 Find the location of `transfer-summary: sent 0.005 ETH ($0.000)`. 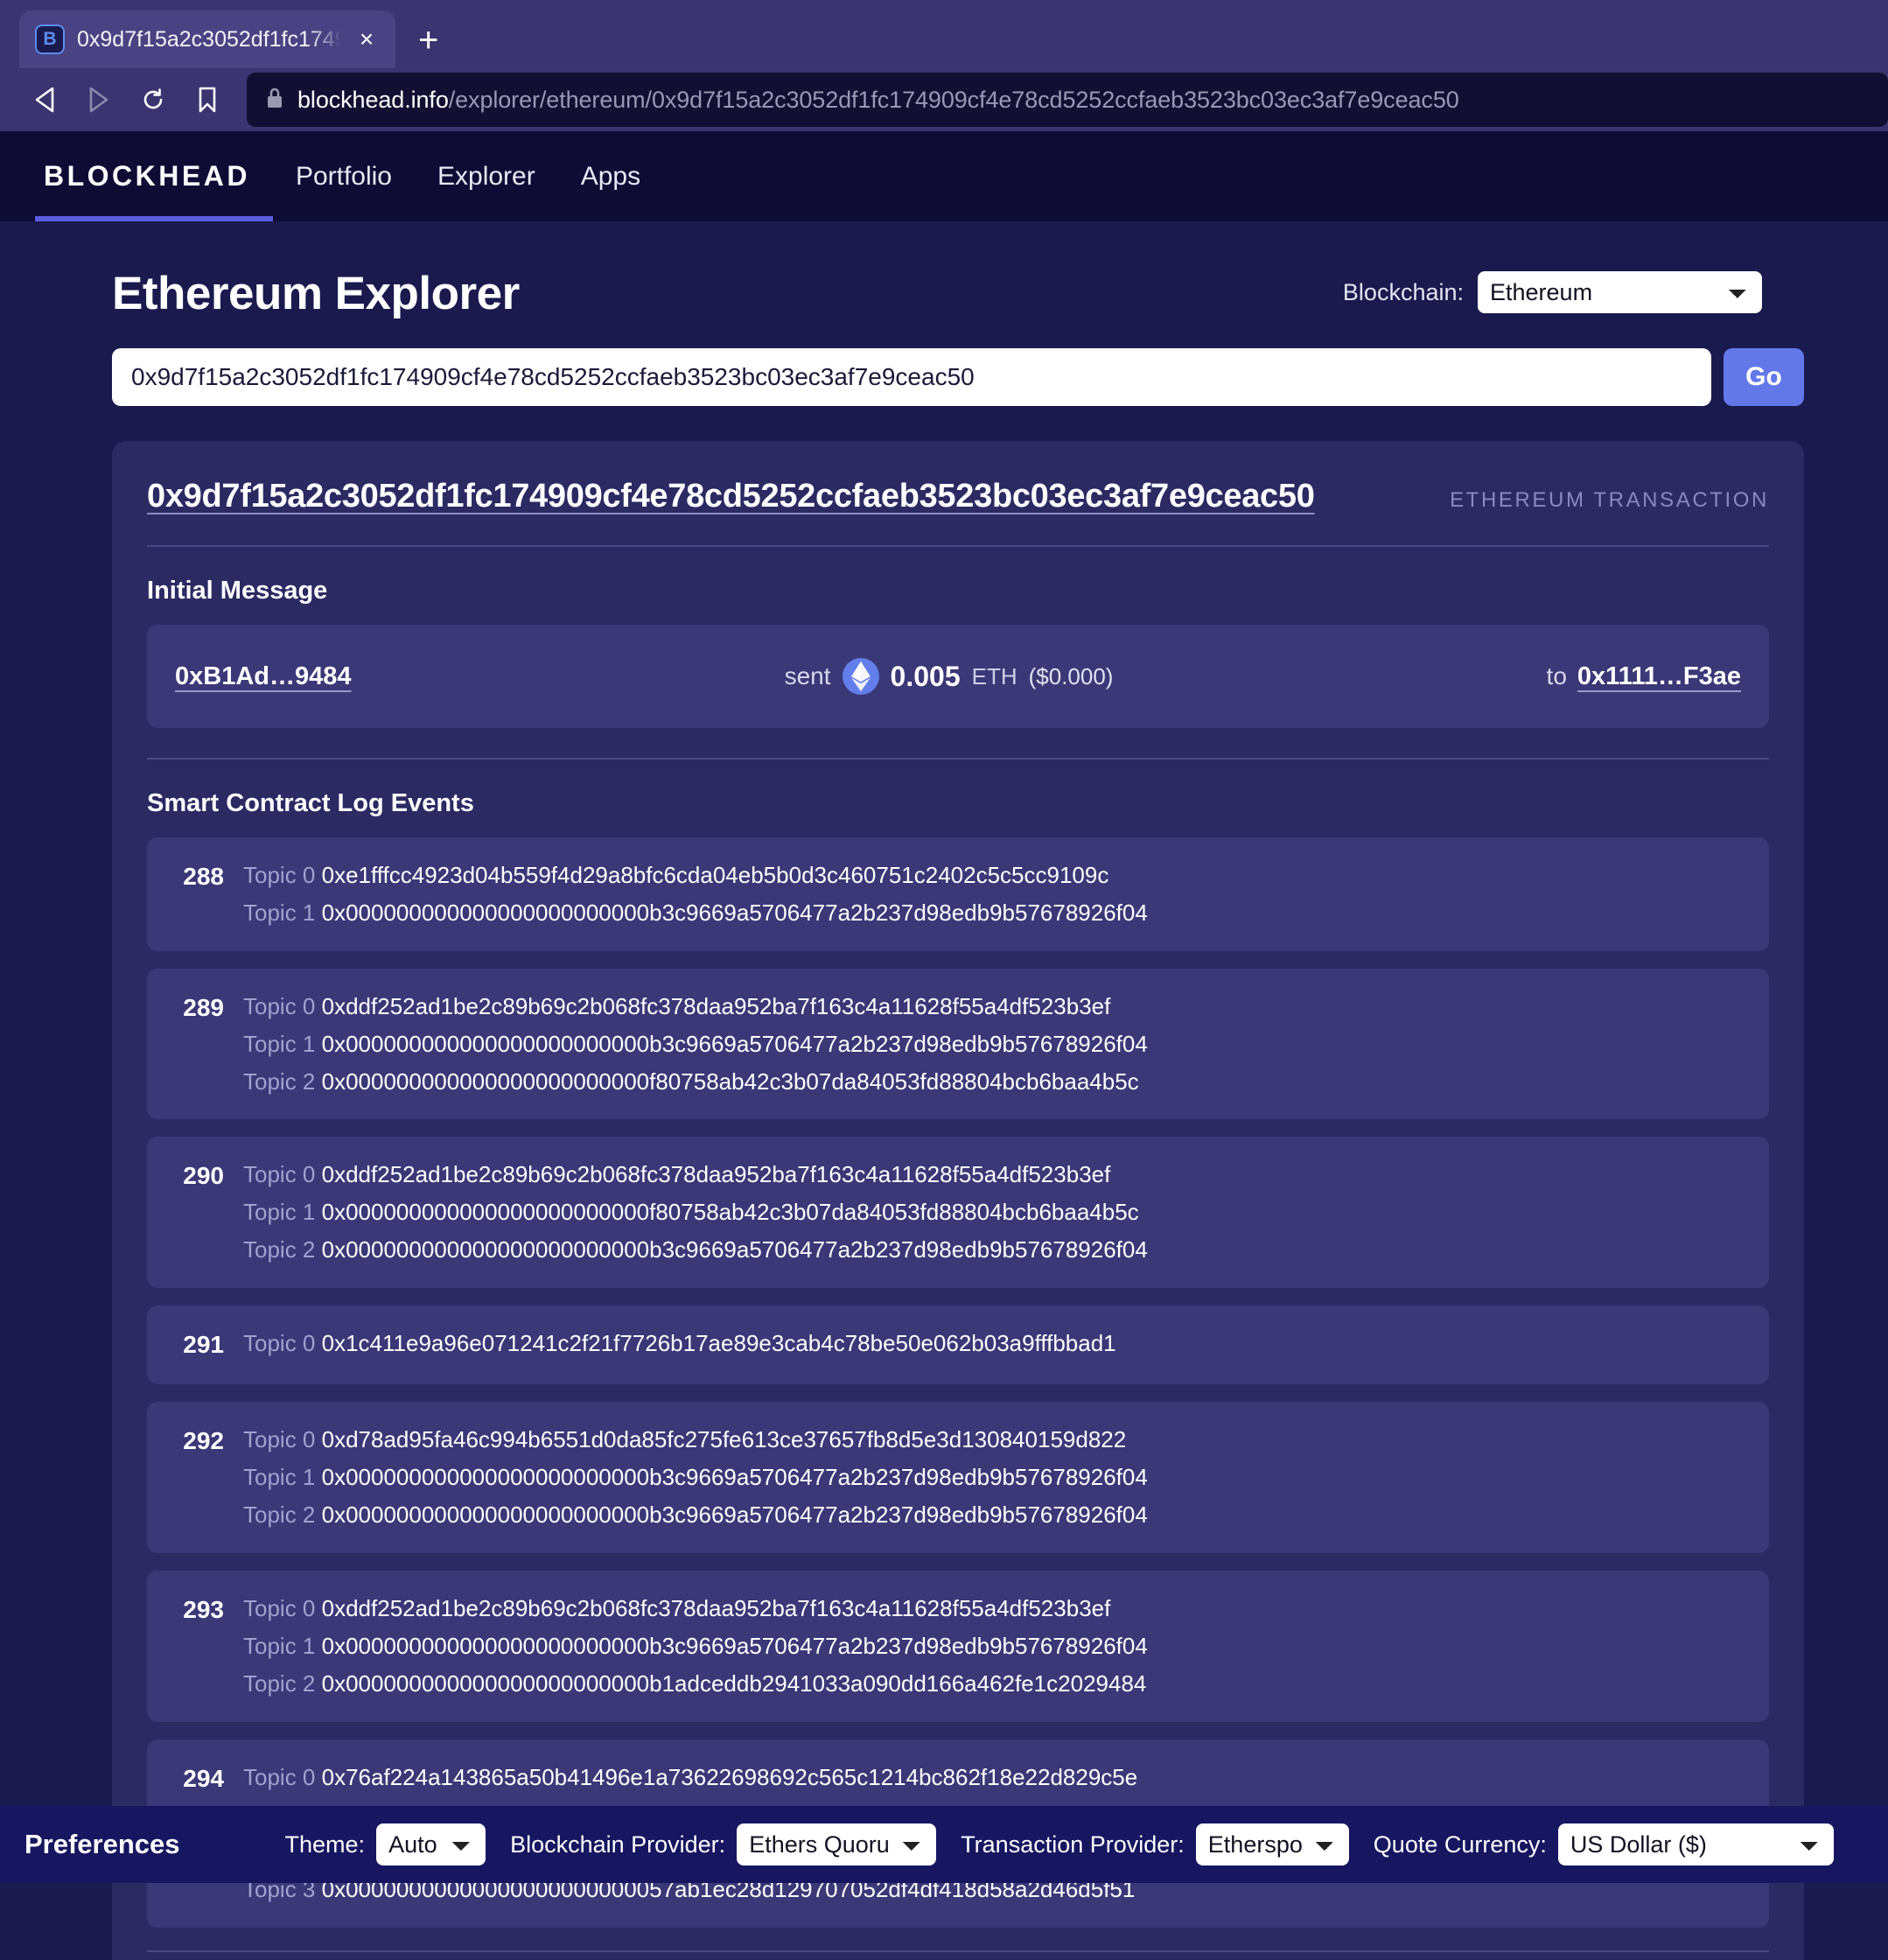

transfer-summary: sent 0.005 ETH ($0.000) is located at coordinates (949, 676).